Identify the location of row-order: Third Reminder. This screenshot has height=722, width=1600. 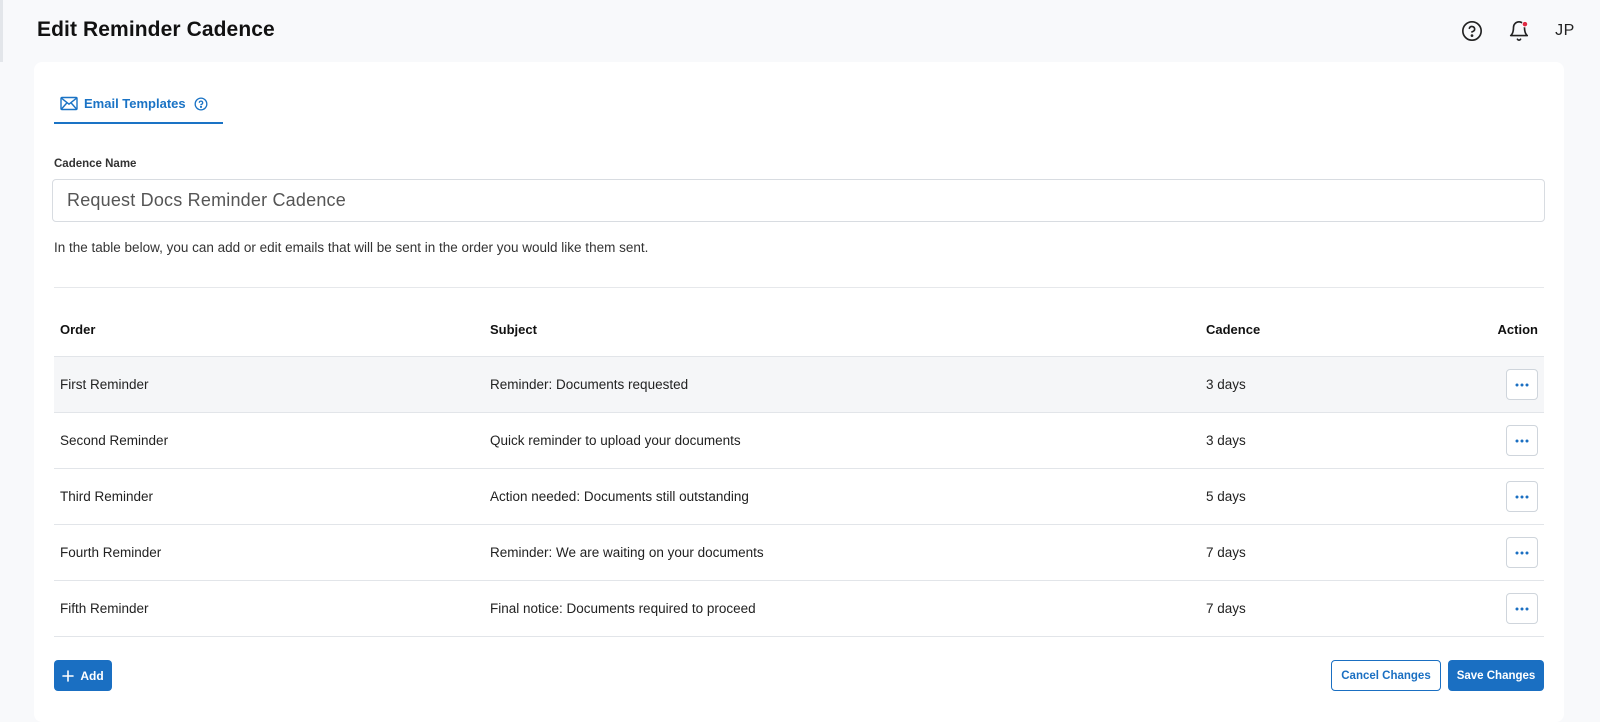
(107, 496).